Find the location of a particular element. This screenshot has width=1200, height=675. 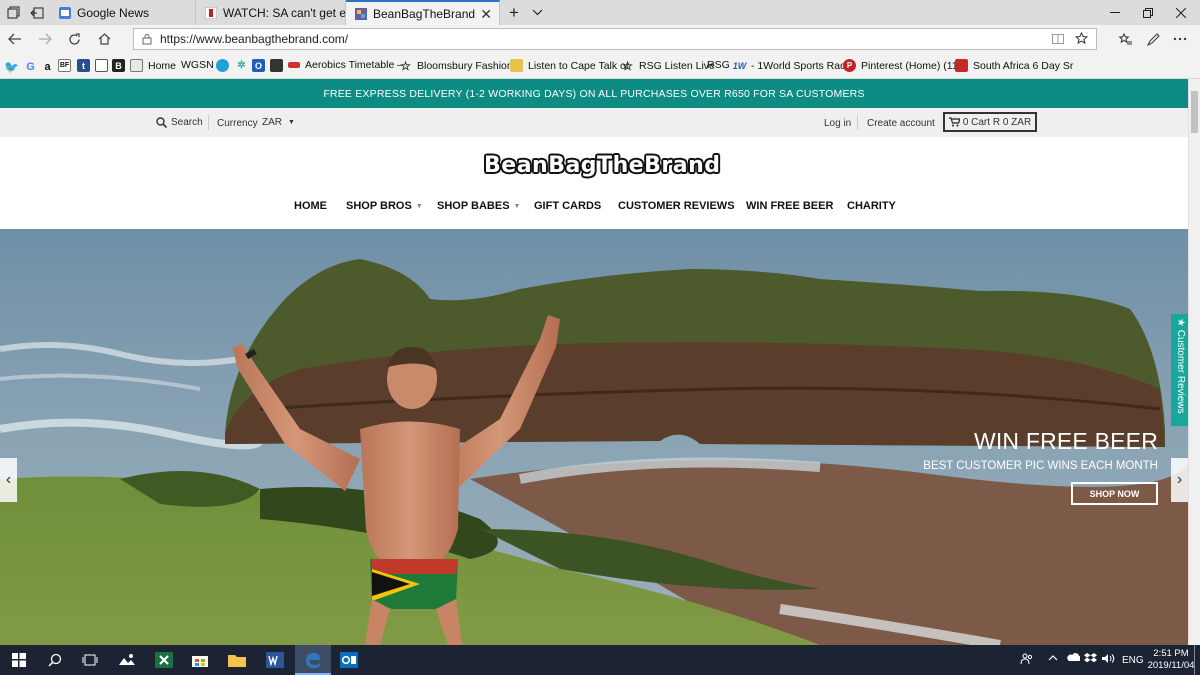

site-search: Search is located at coordinates (179, 122).